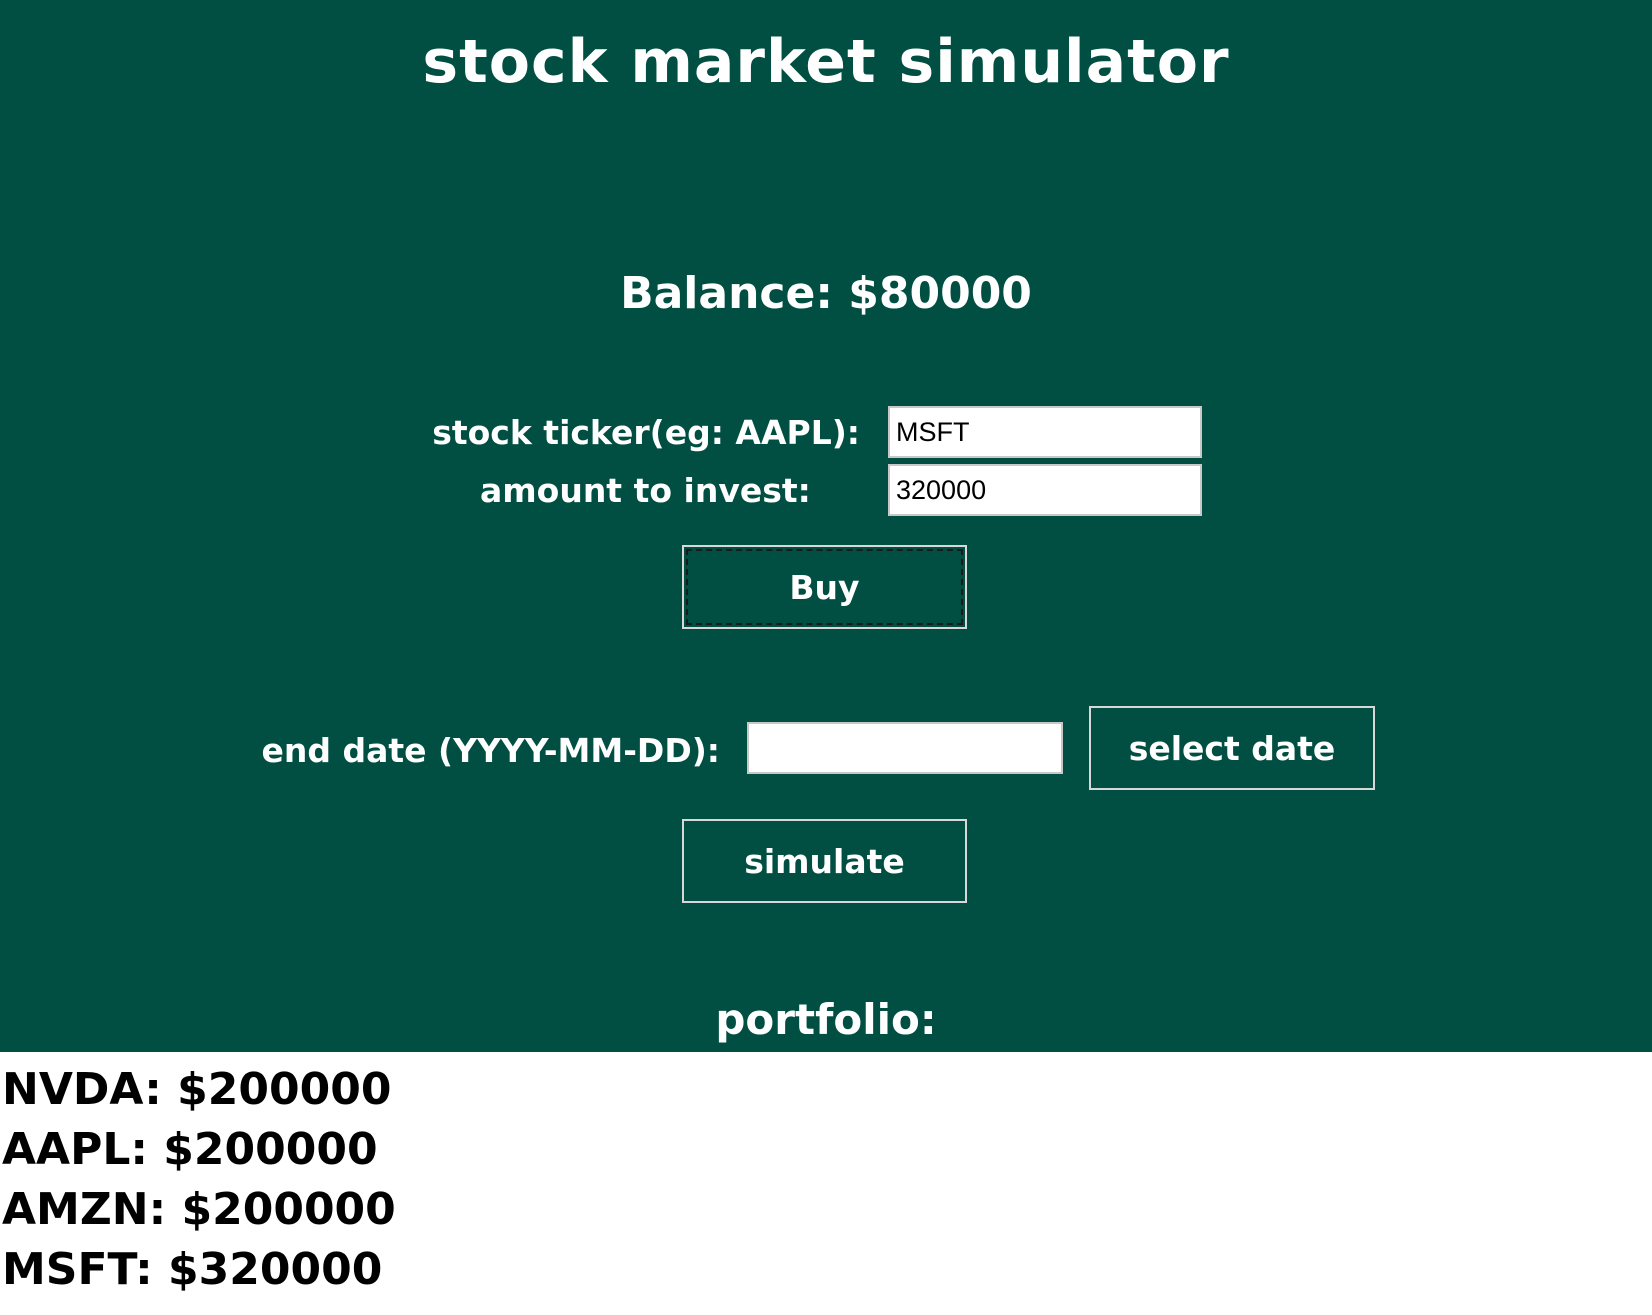 This screenshot has width=1652, height=1315. Describe the element at coordinates (826, 1019) in the screenshot. I see `portfolio-title: portfolio:` at that location.